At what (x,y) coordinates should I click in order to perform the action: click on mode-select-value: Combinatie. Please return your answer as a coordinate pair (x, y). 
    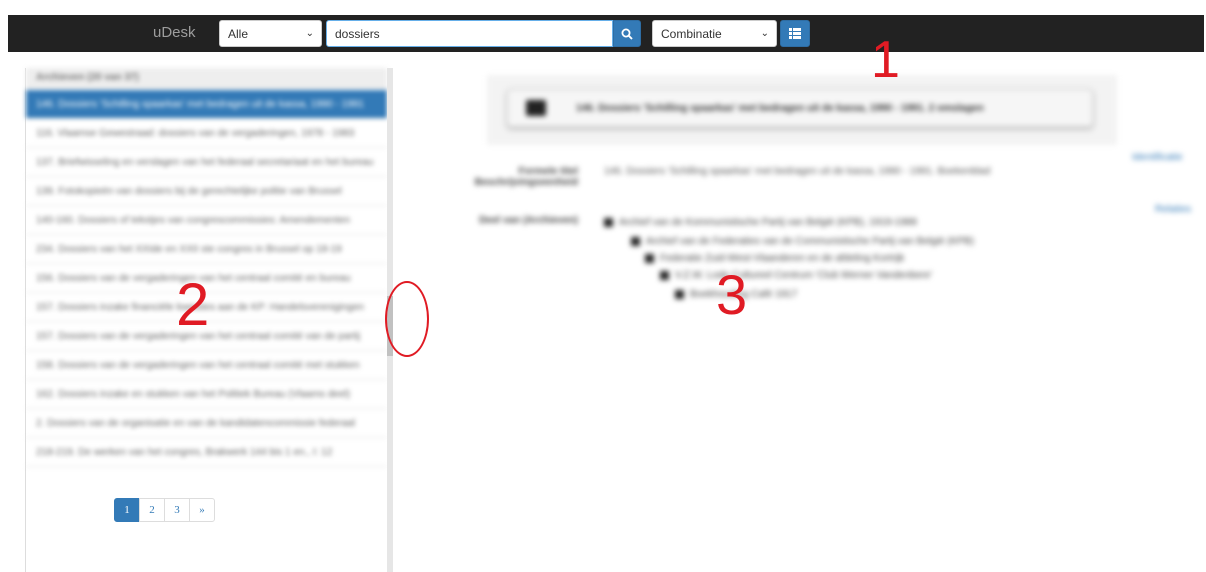
    Looking at the image, I should click on (691, 34).